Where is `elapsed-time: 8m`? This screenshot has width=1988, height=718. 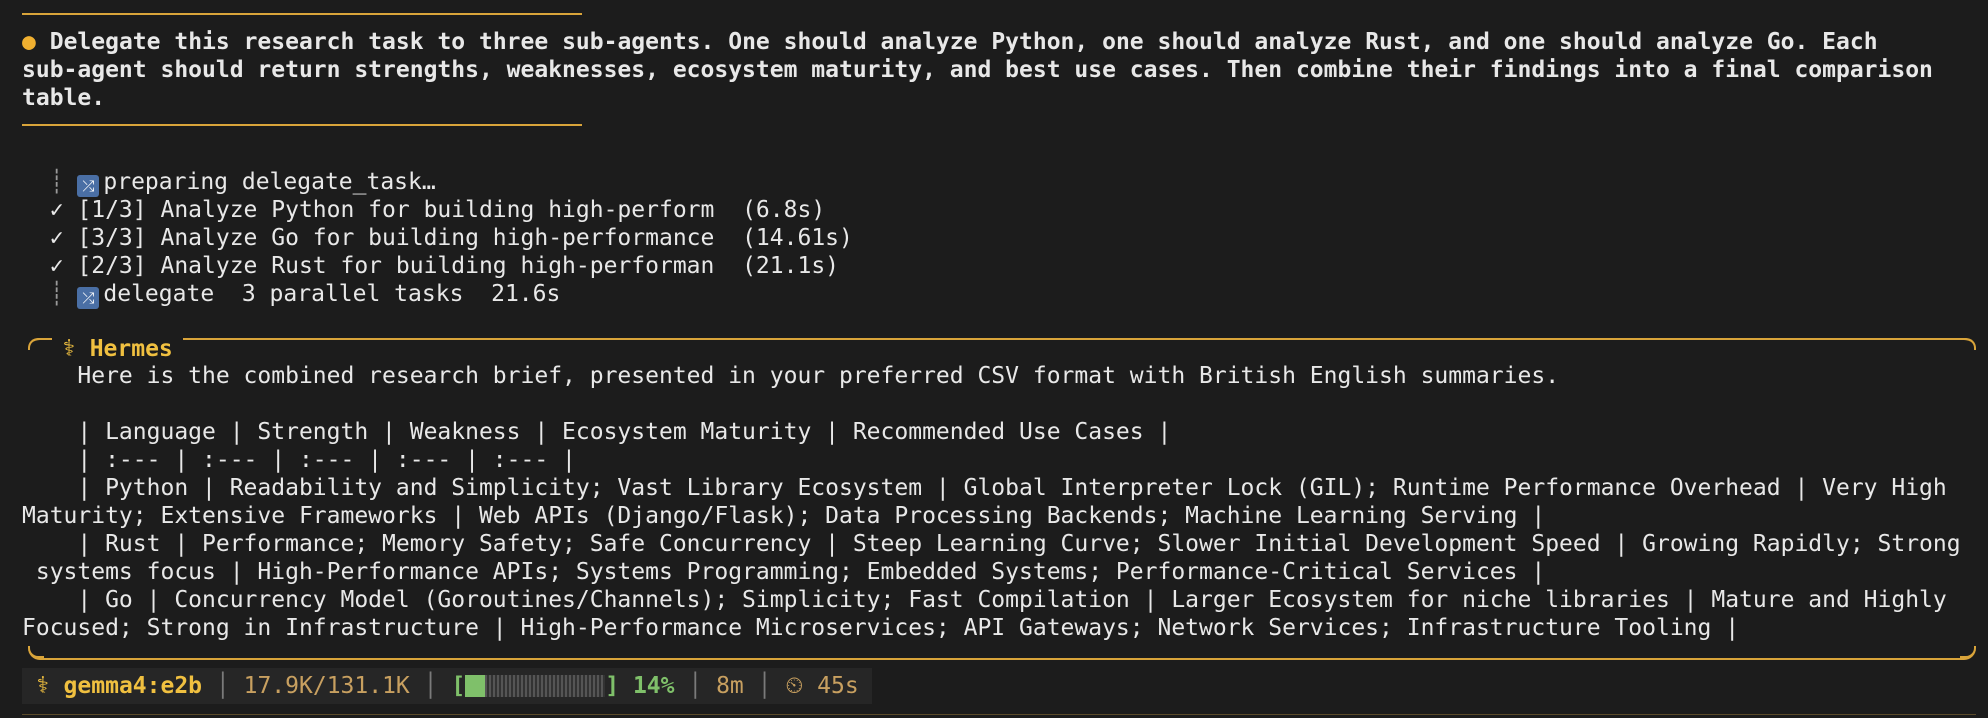
elapsed-time: 8m is located at coordinates (730, 686).